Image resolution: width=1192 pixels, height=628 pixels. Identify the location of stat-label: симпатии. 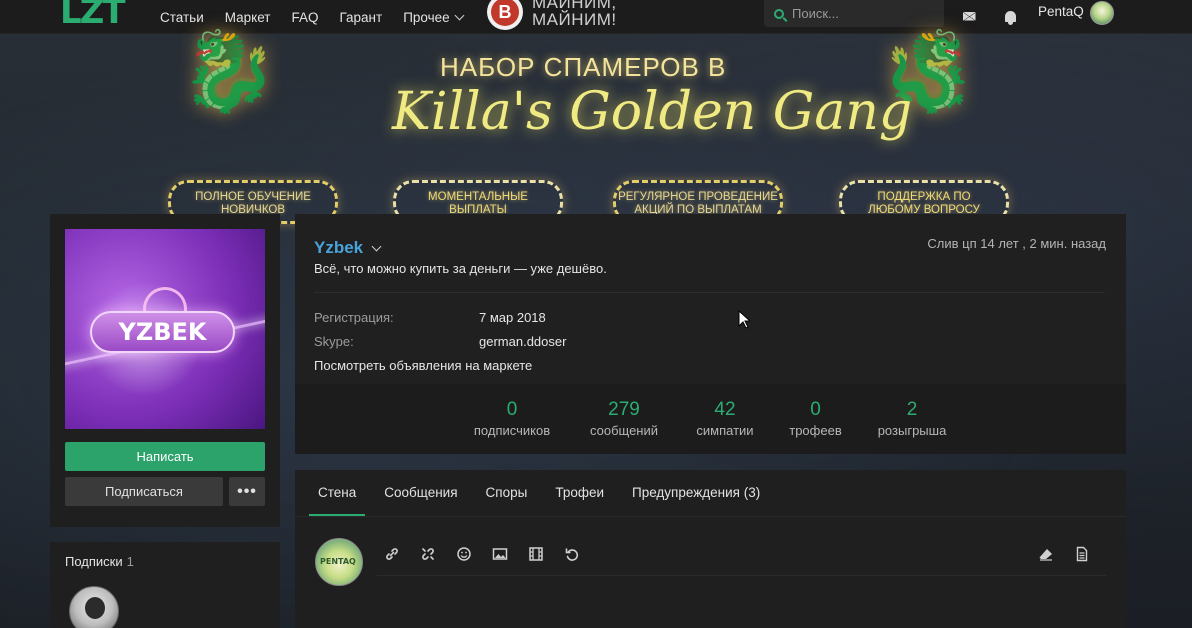
(725, 430).